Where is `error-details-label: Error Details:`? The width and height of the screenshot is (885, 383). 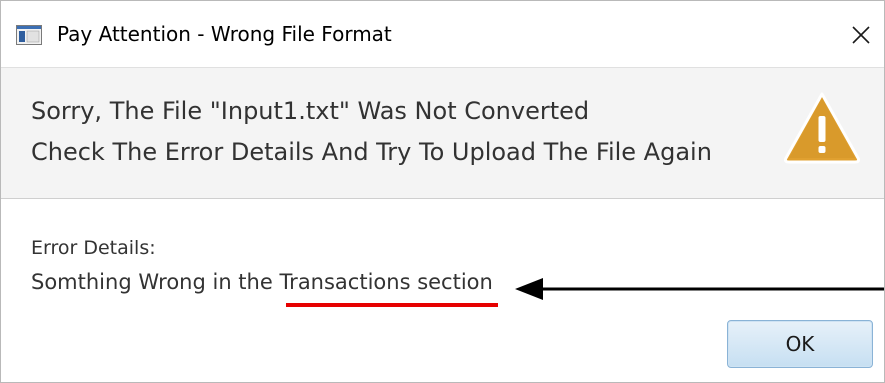
error-details-label: Error Details: is located at coordinates (93, 248).